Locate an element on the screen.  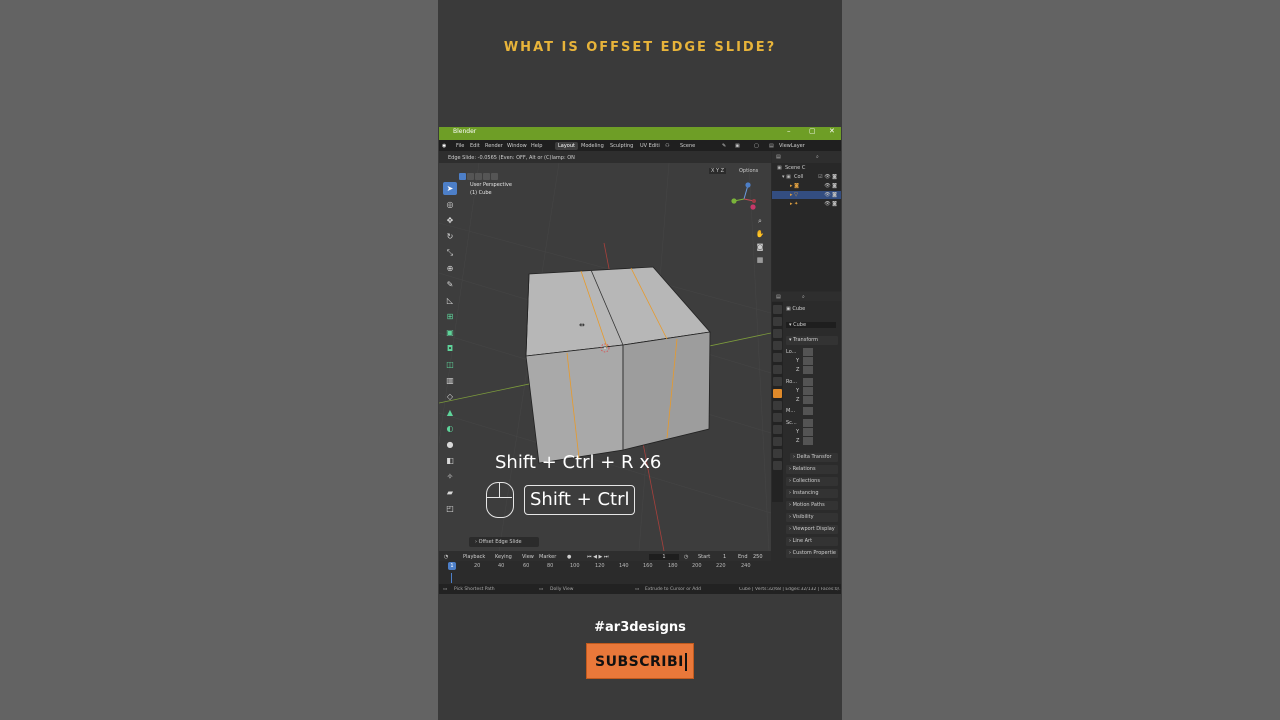
menu-edit: Edit is located at coordinates (475, 146).